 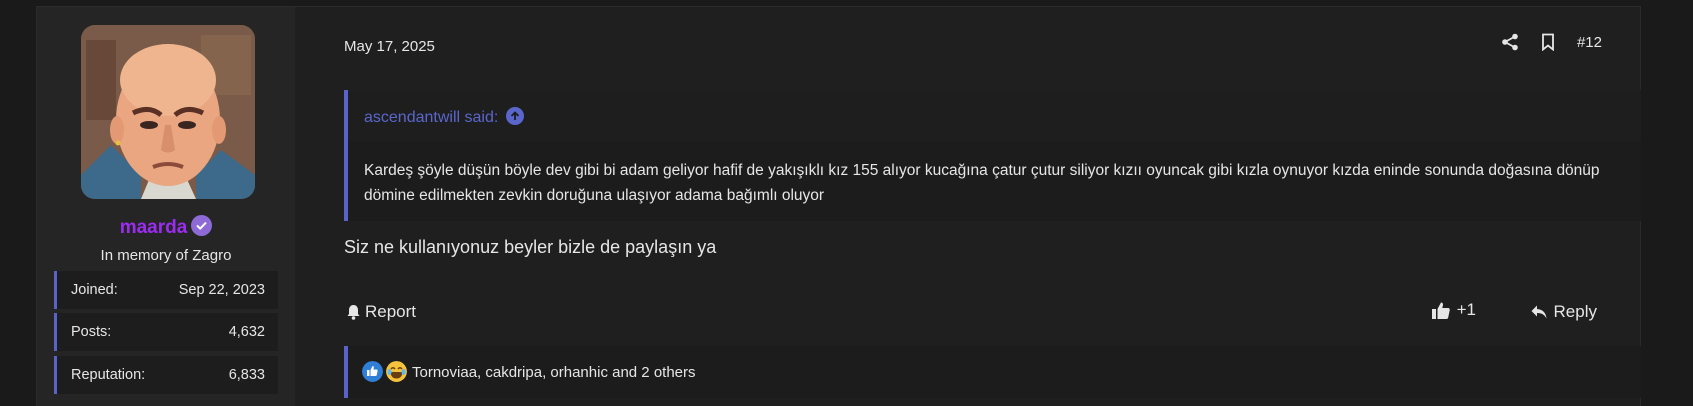 I want to click on quote-author: ascendantwill said:, so click(x=431, y=117).